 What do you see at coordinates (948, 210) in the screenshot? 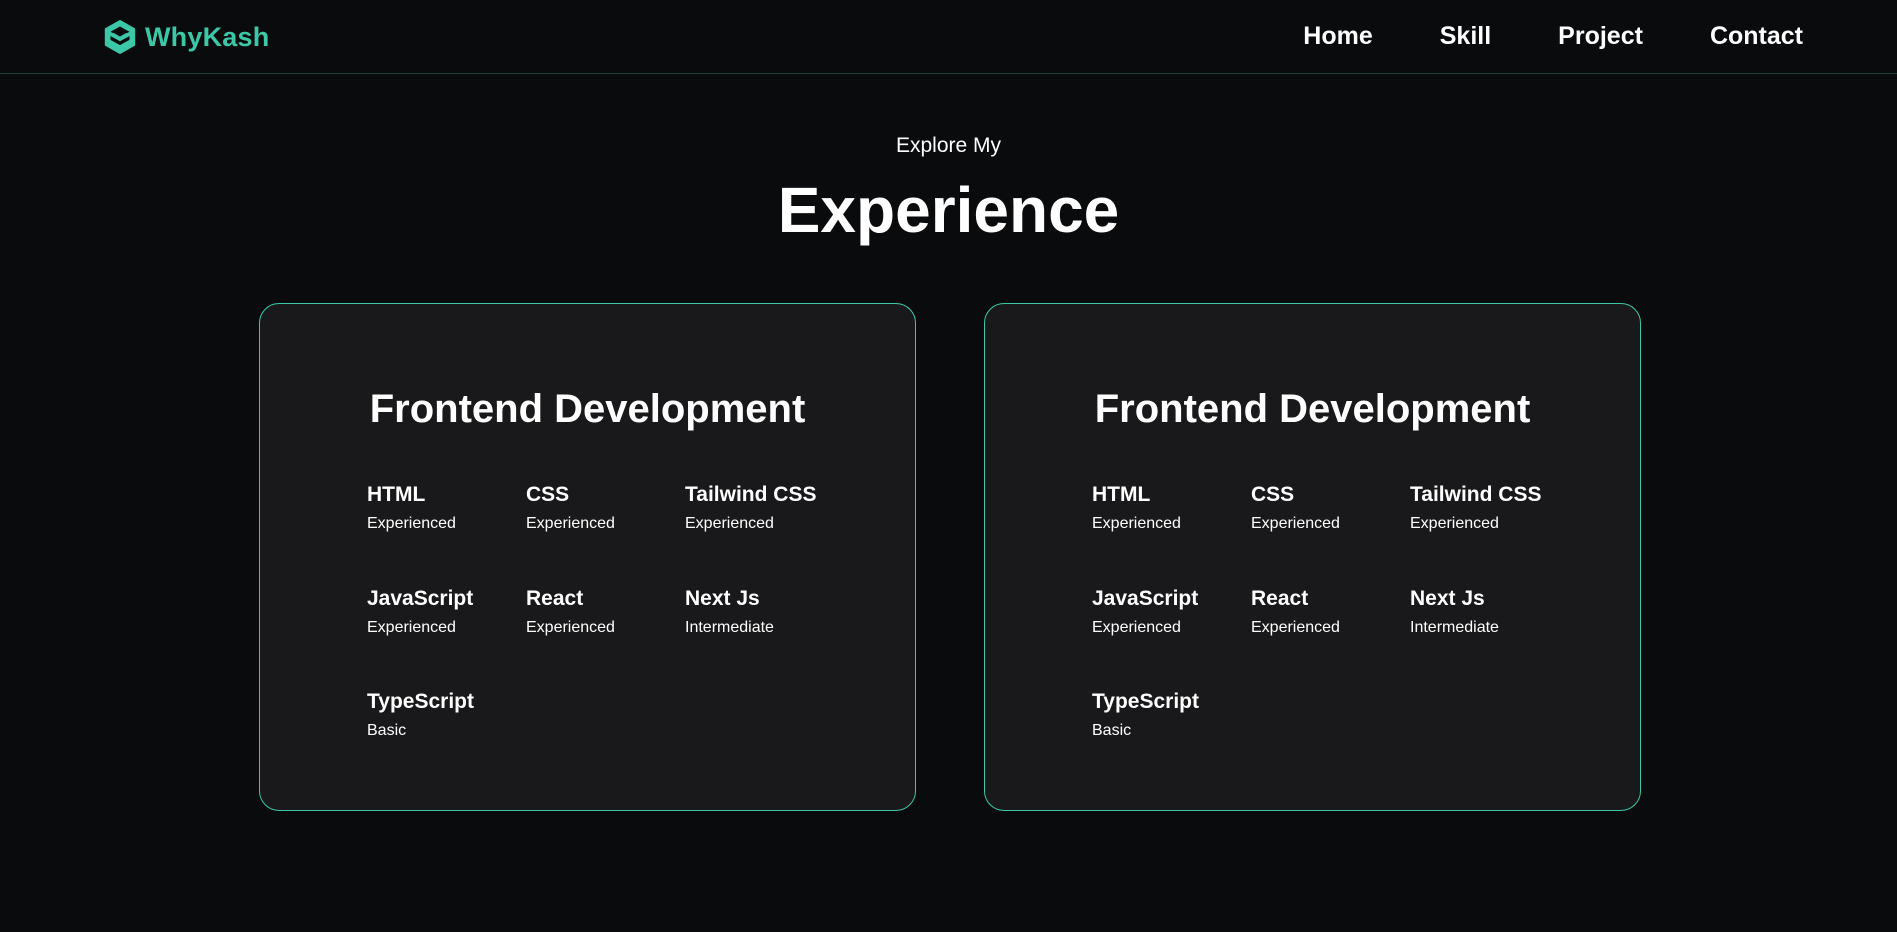
I see `page-title: Experience` at bounding box center [948, 210].